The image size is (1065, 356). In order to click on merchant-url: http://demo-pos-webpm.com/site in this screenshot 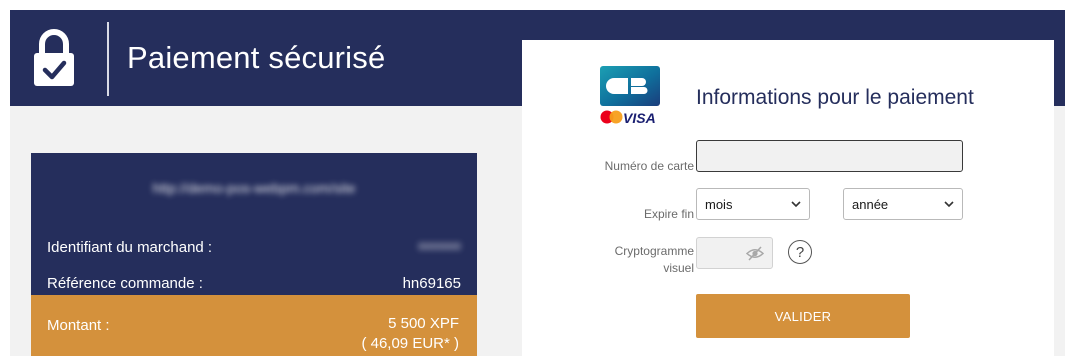, I will do `click(254, 188)`.